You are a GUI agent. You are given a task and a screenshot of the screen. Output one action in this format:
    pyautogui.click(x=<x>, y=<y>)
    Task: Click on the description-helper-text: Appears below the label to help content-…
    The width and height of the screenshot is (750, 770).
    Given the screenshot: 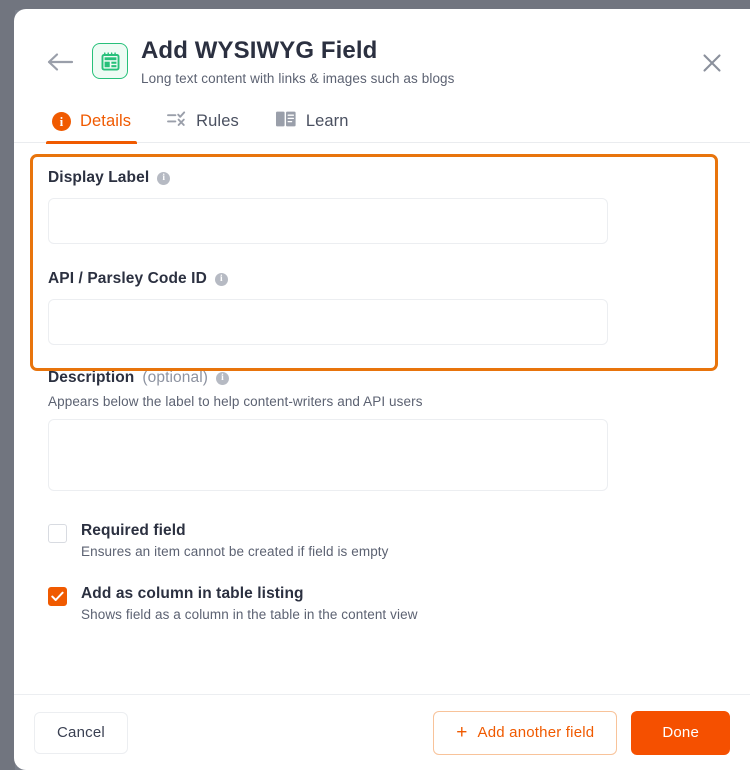 What is the action you would take?
    pyautogui.click(x=235, y=401)
    